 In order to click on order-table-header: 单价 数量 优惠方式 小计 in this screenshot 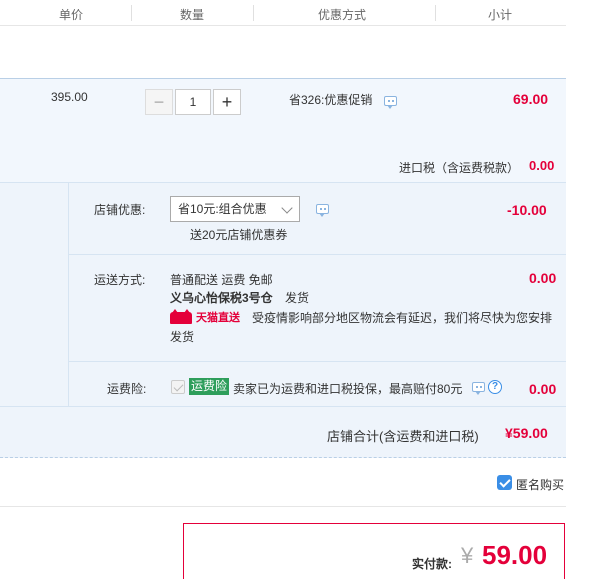, I will do `click(283, 13)`.